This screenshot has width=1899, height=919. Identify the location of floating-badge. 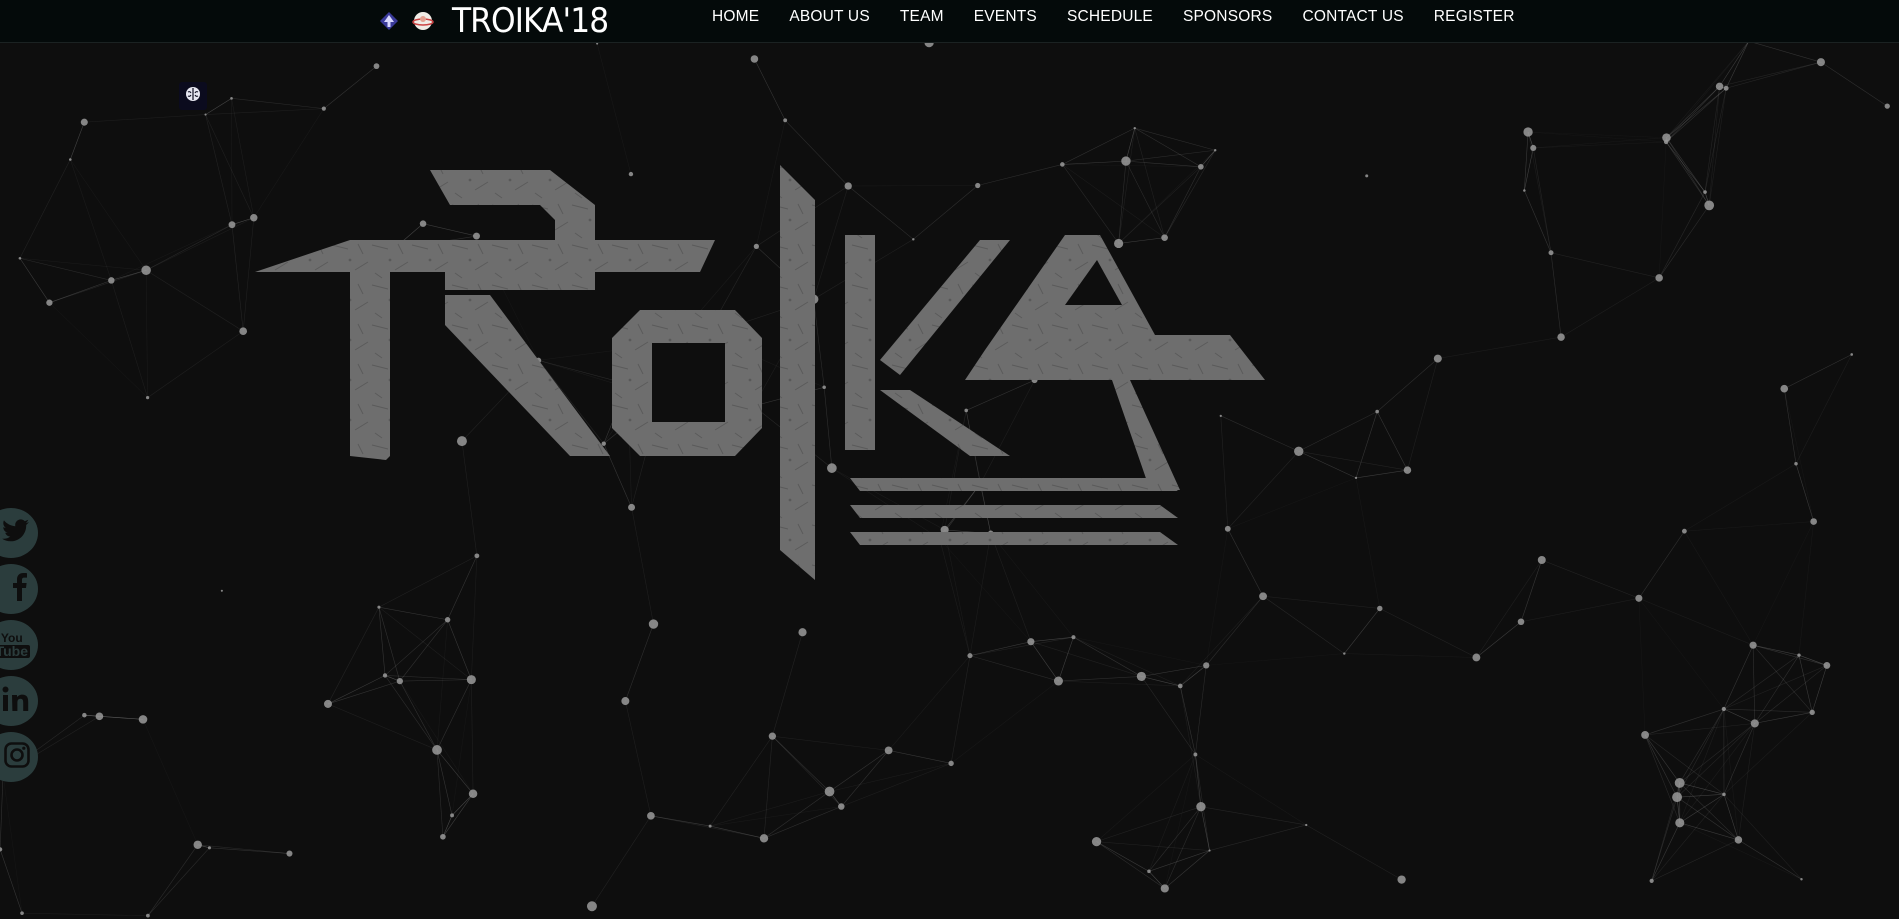
(193, 96).